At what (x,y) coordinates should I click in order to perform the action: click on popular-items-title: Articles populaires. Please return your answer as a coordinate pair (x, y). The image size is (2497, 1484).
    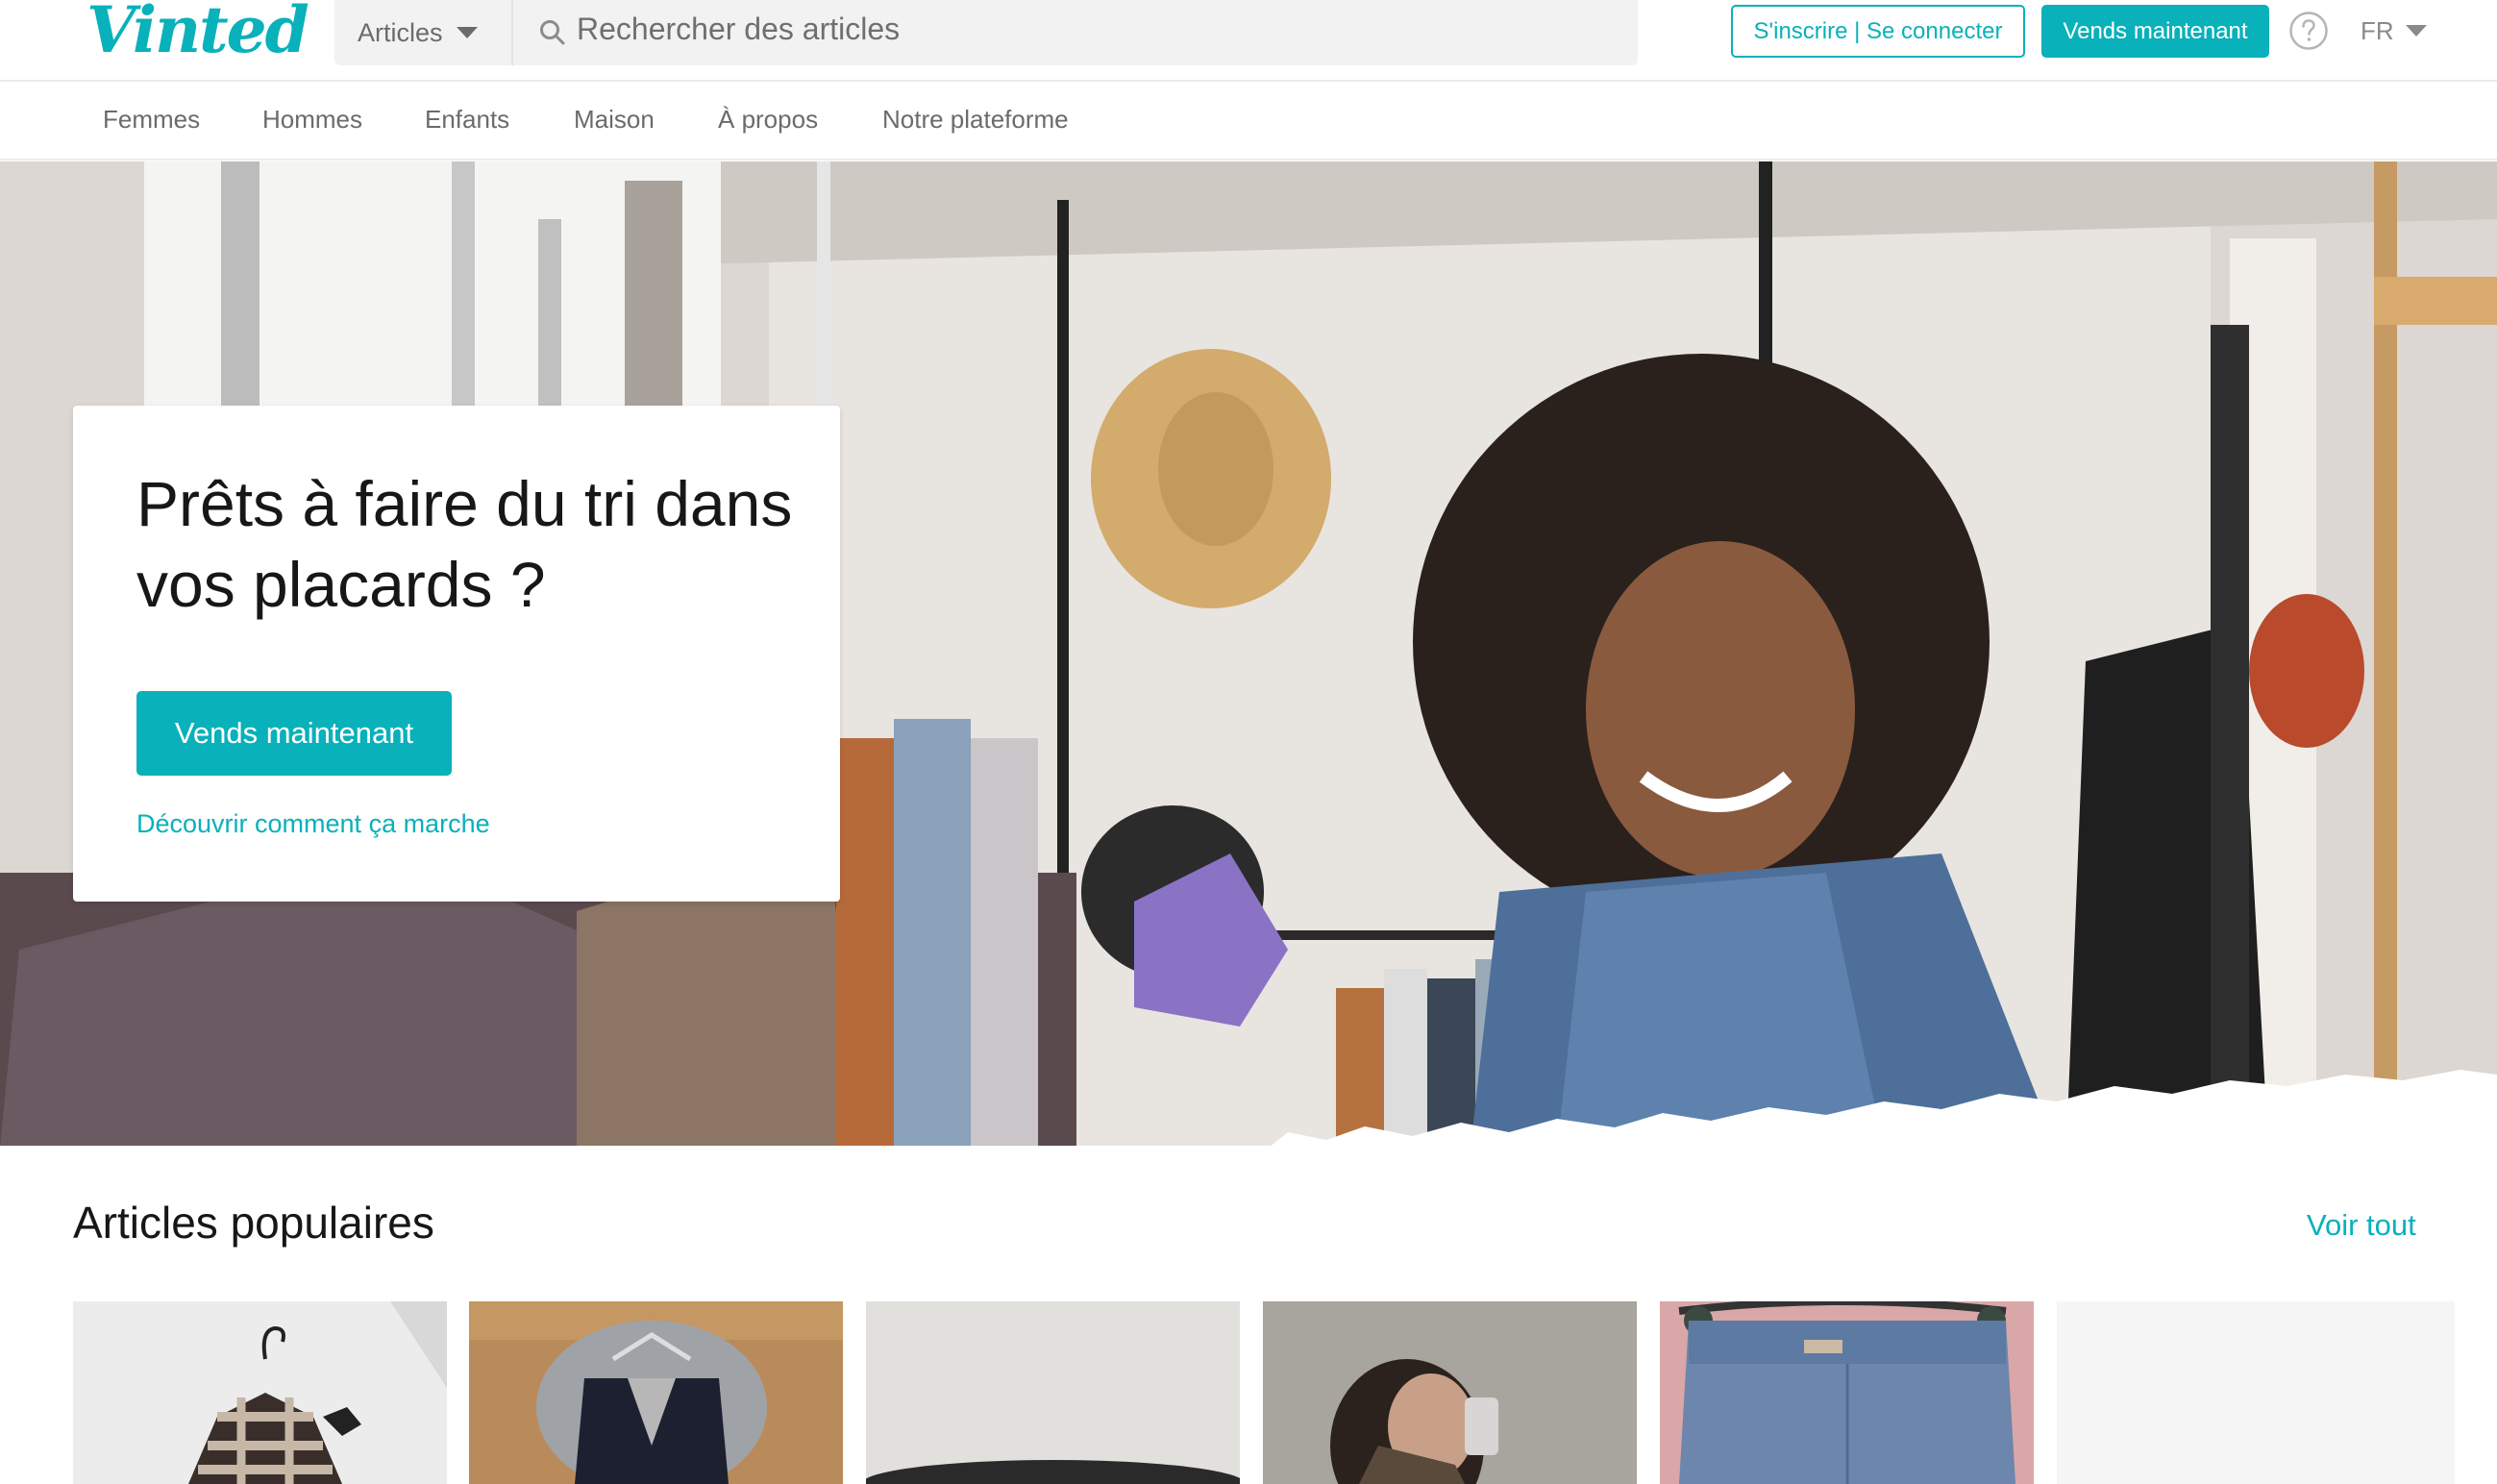
    Looking at the image, I should click on (253, 1223).